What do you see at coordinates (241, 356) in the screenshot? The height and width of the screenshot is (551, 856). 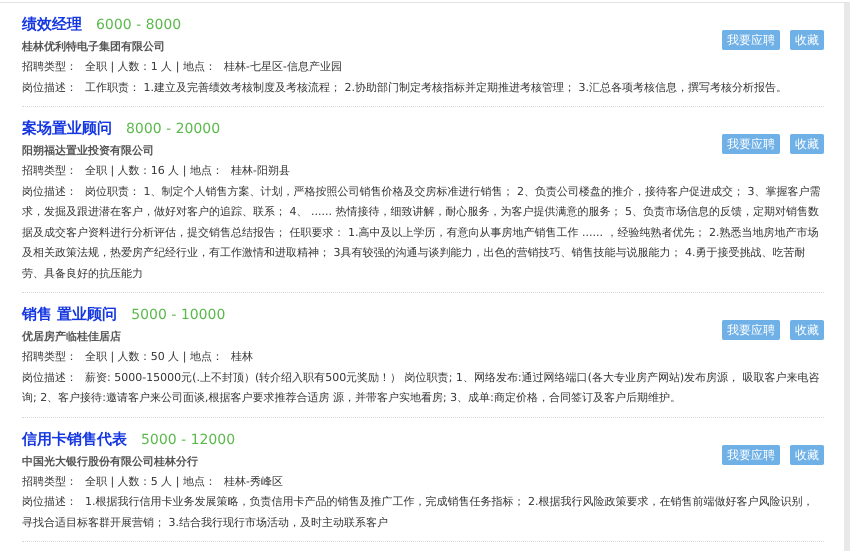 I see `location: 桂林` at bounding box center [241, 356].